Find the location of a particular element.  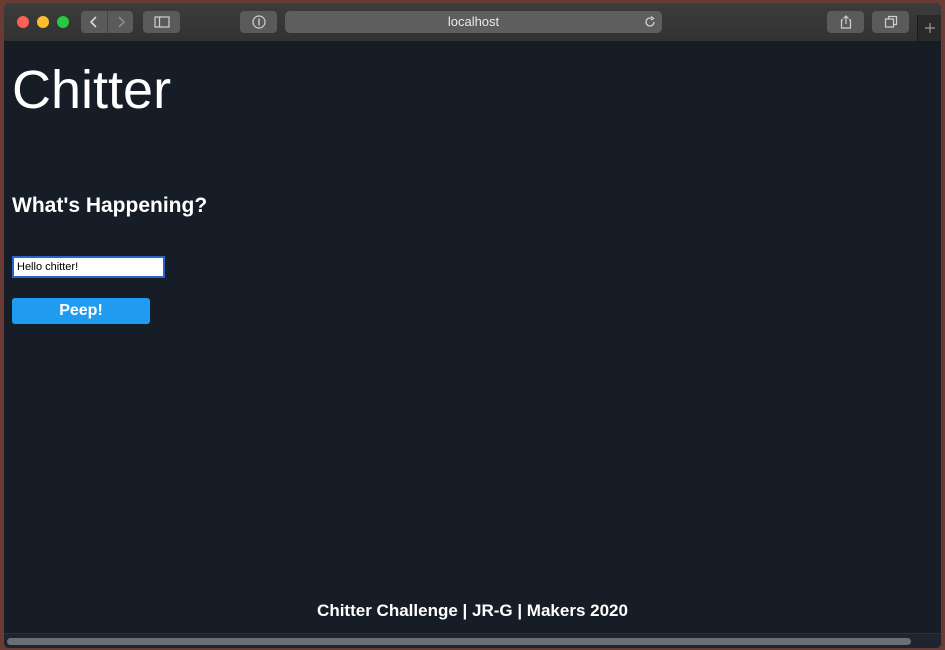

shield-icon is located at coordinates (258, 22).